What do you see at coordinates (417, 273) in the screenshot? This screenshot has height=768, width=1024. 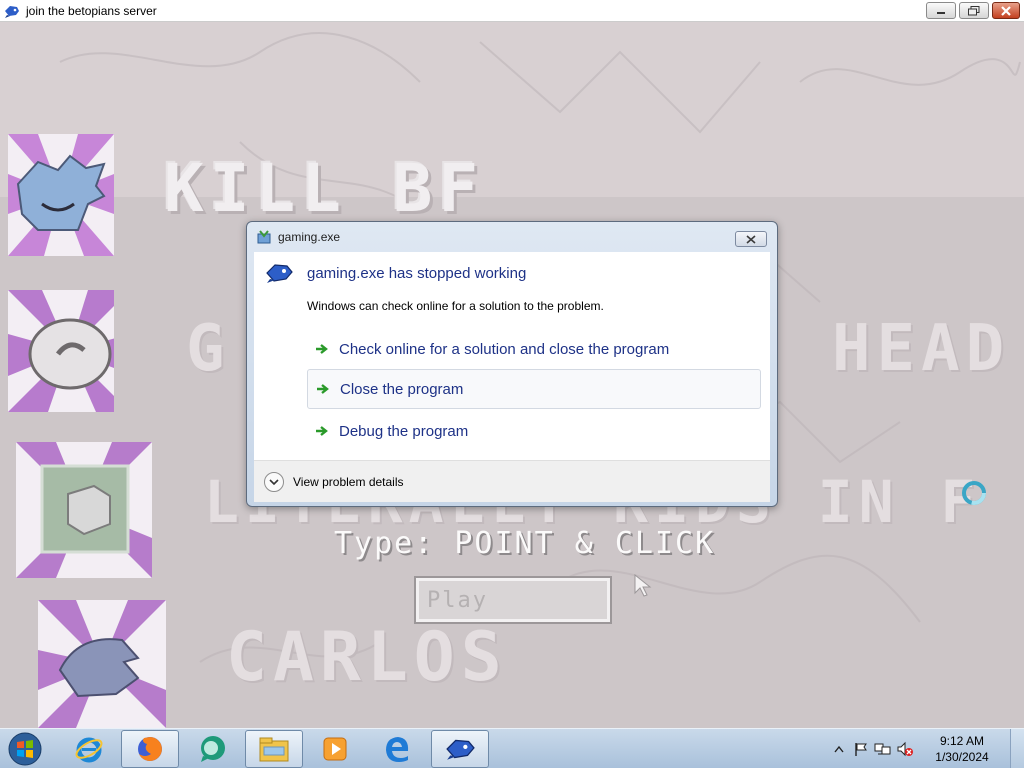 I see `dialog-heading: gaming.exe has stopped working` at bounding box center [417, 273].